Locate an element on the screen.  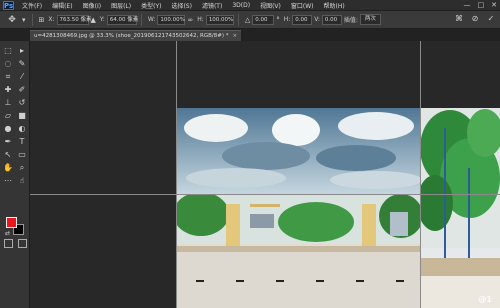
foreground-color-swatch is located at coordinates (11, 222).